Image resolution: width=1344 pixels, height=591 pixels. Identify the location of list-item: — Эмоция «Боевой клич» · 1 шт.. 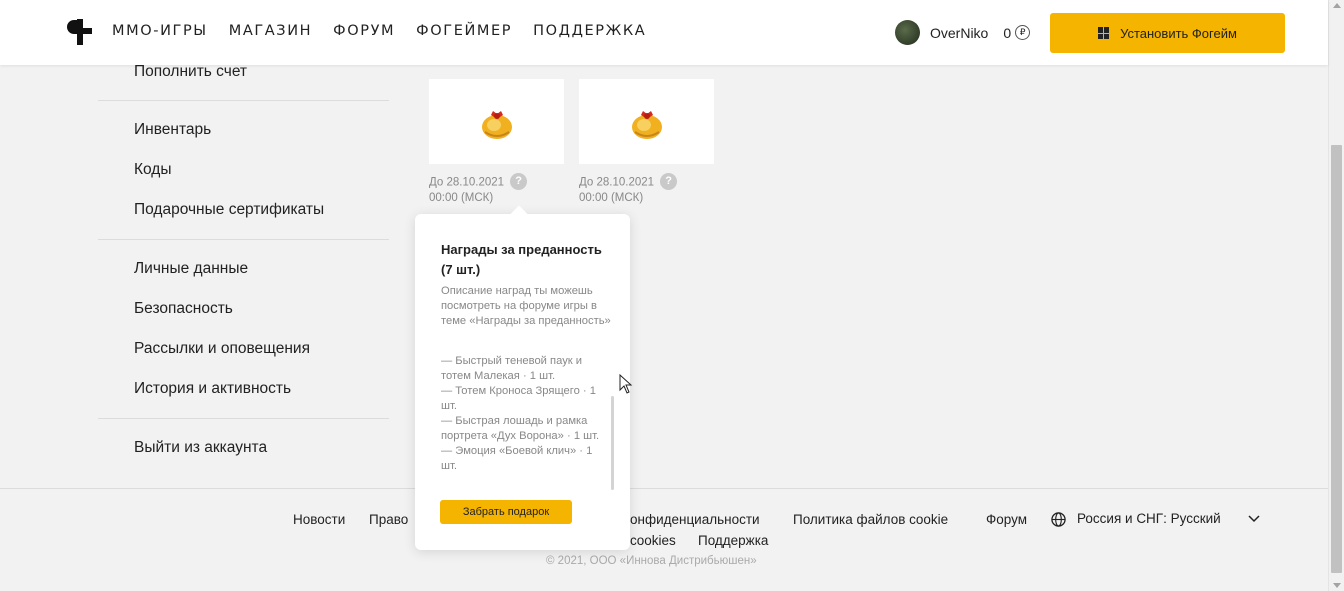
(517, 458).